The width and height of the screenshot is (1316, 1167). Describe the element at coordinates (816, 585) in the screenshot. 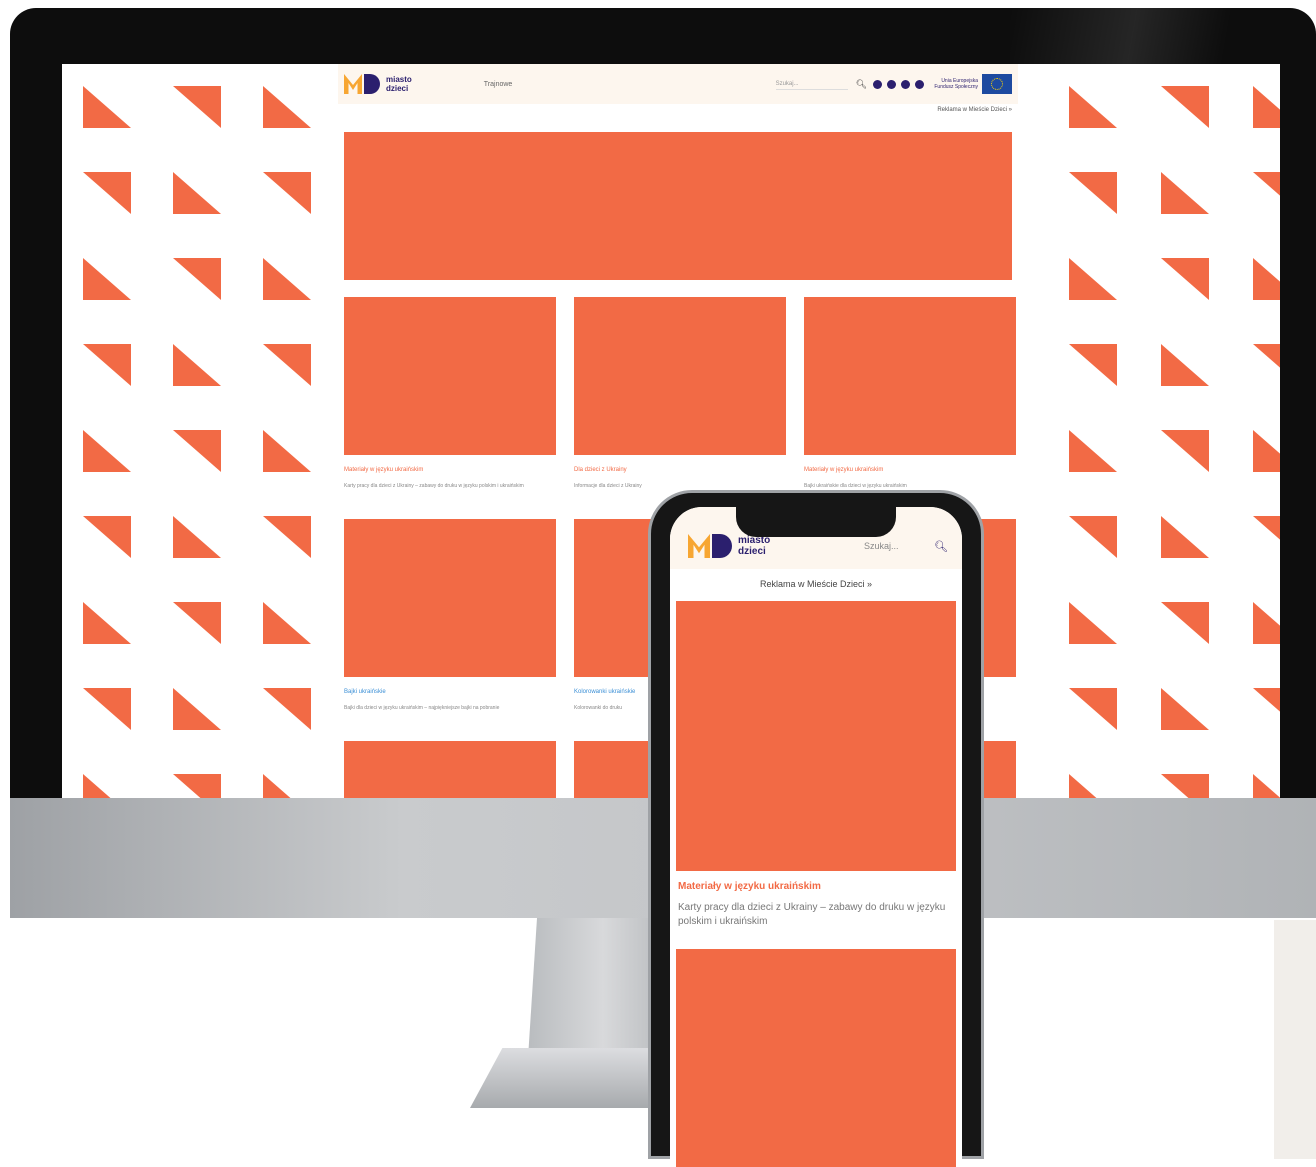

I see `mobile-ad-link: Reklama w Mieście Dzieci »` at that location.